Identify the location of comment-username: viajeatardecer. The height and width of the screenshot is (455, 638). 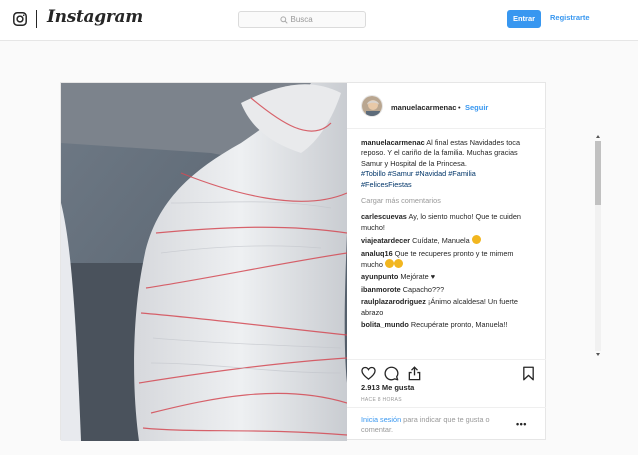
(385, 240).